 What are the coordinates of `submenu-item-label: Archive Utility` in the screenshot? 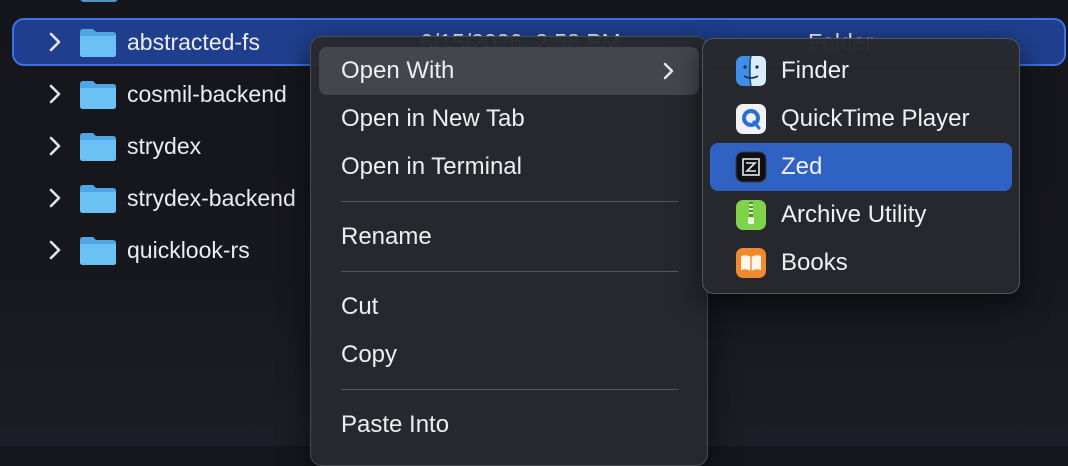 It's located at (854, 214).